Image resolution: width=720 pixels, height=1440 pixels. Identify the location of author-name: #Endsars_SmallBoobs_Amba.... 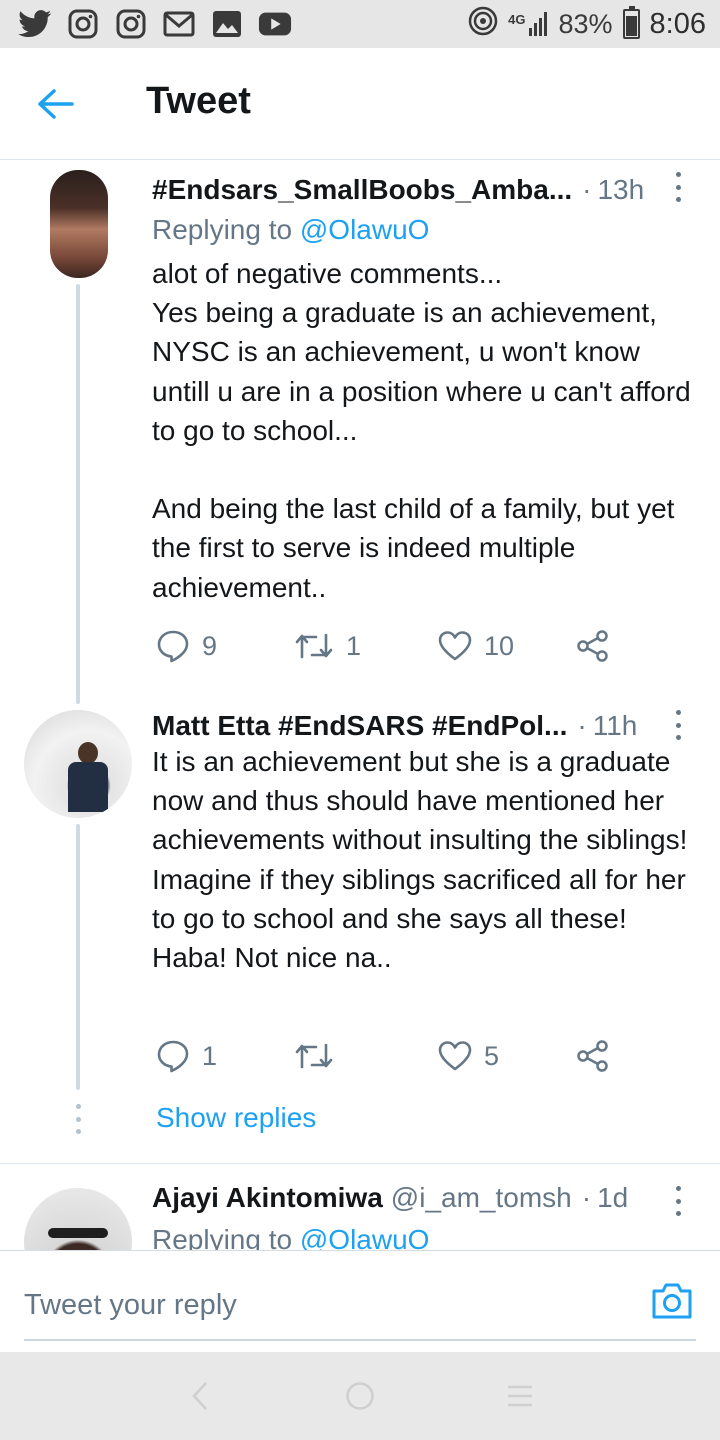
(362, 190).